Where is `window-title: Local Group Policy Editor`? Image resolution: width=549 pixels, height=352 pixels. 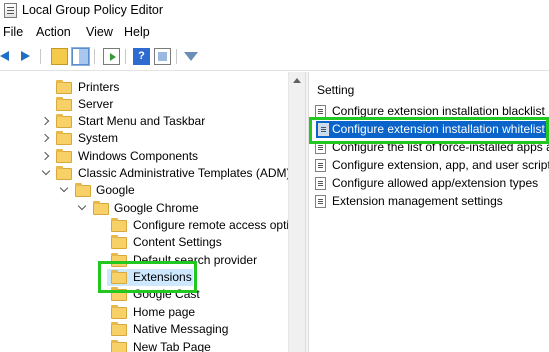
window-title: Local Group Policy Editor is located at coordinates (93, 10).